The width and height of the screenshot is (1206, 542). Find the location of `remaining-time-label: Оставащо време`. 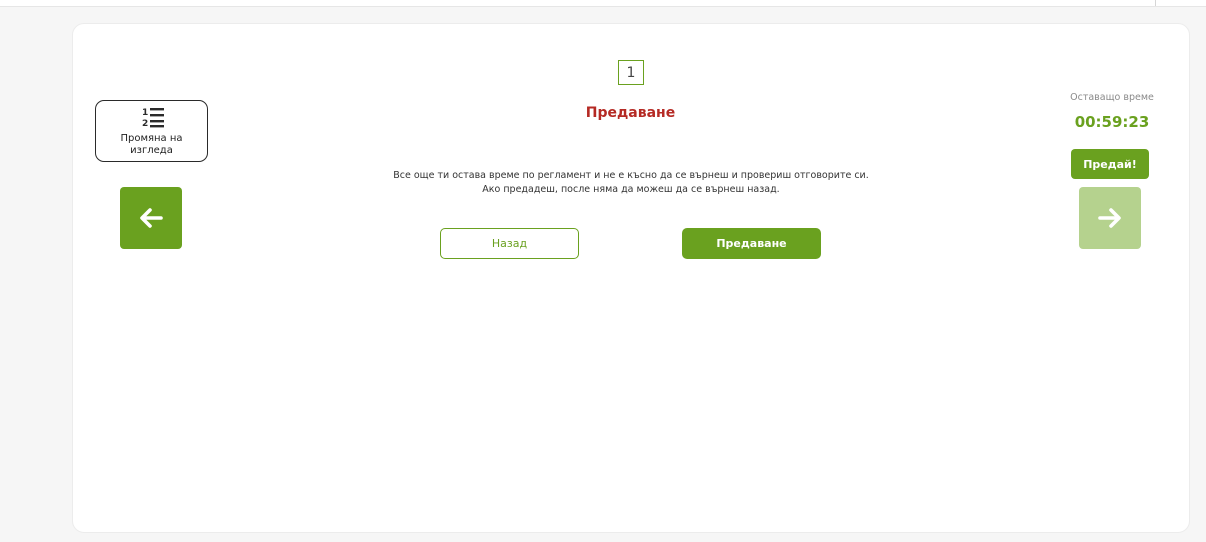

remaining-time-label: Оставащо време is located at coordinates (1112, 97).